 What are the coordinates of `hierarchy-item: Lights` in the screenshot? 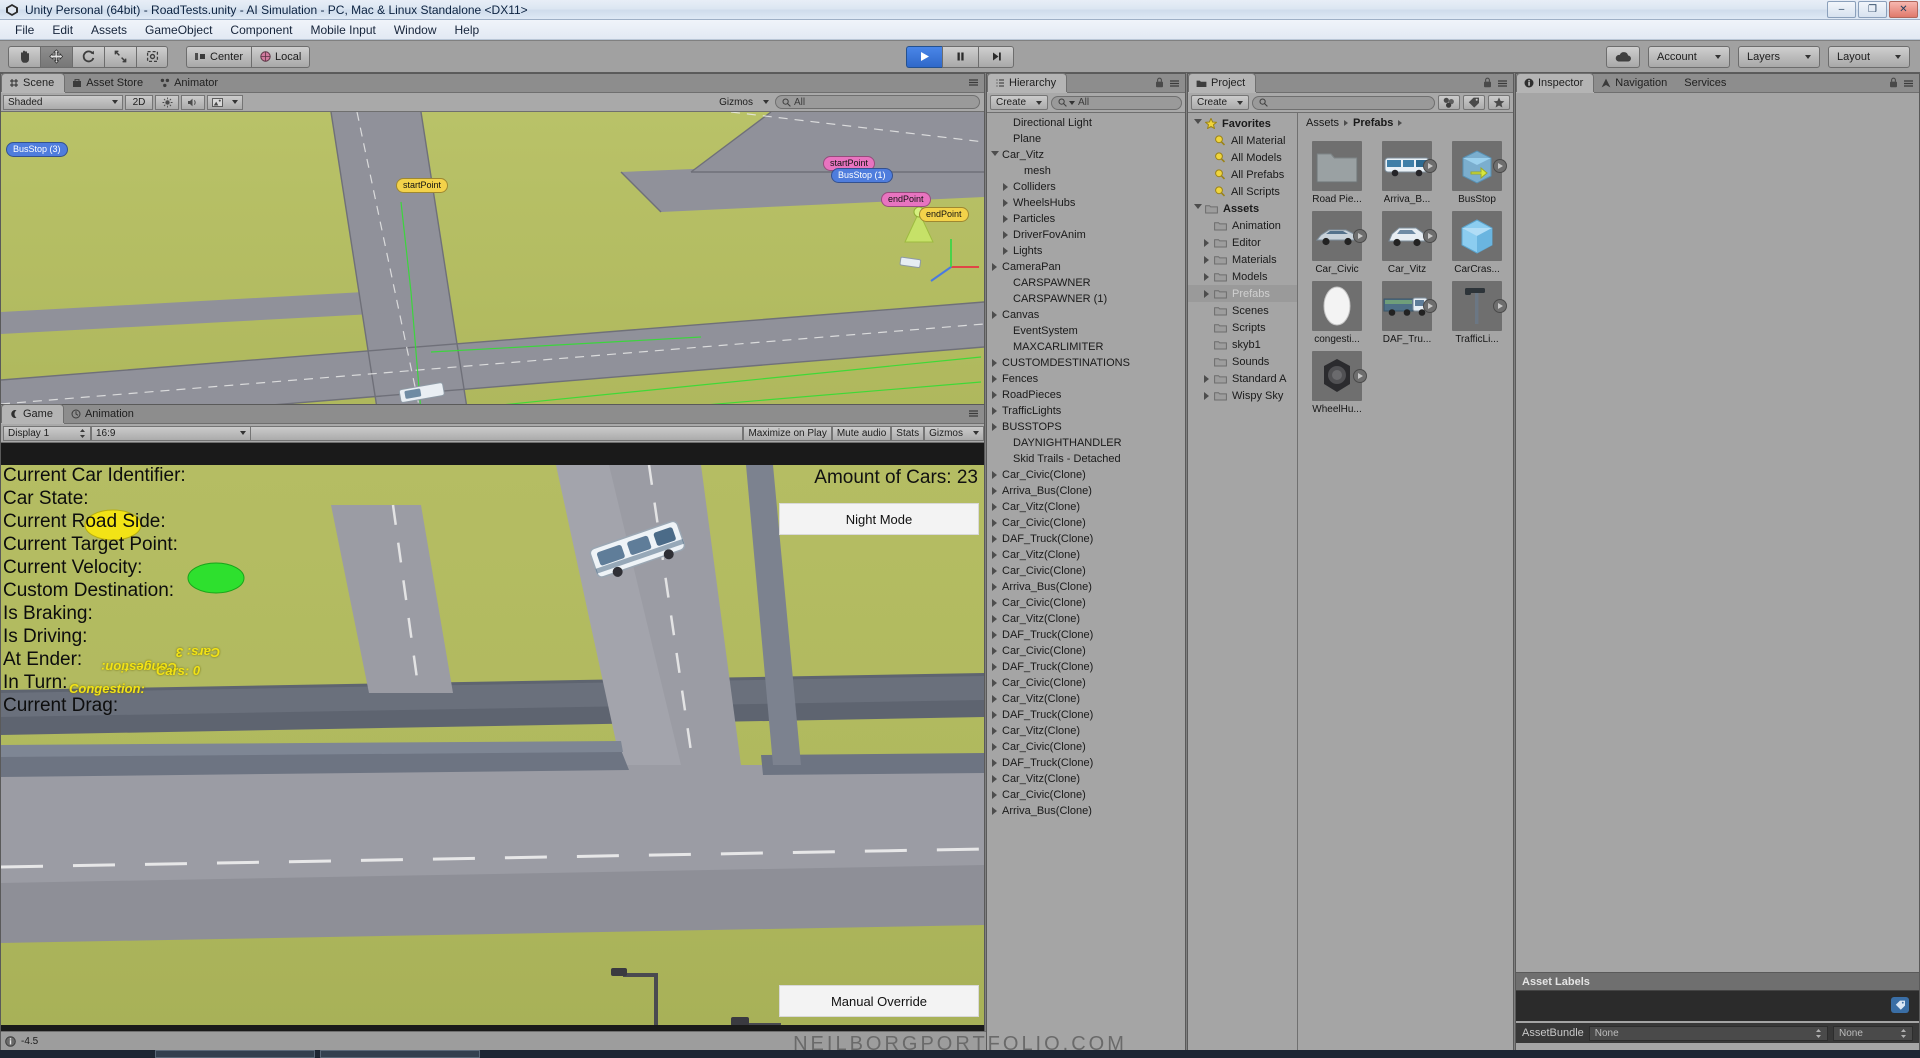 It's located at (1086, 251).